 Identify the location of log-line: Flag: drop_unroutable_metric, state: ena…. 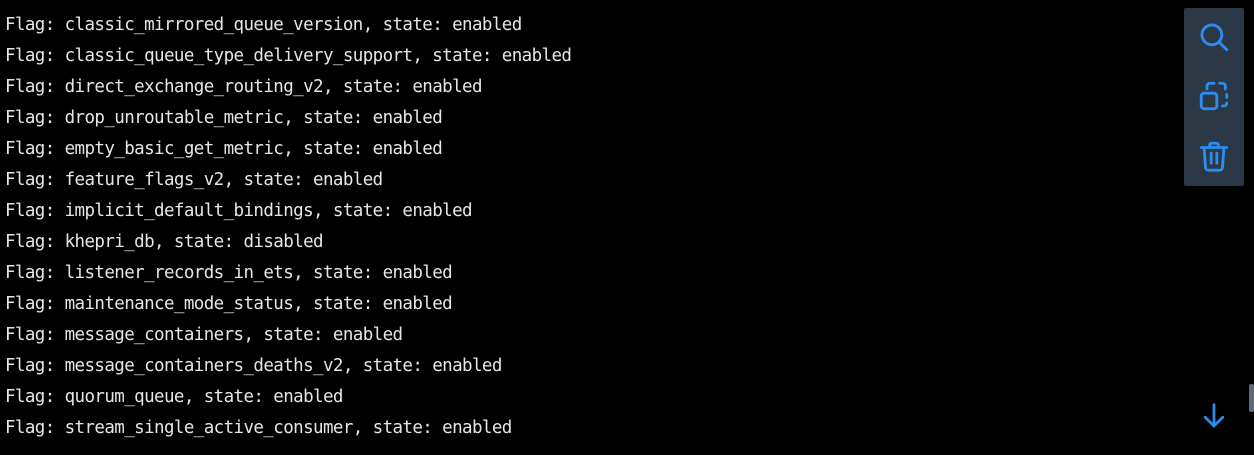
(224, 118).